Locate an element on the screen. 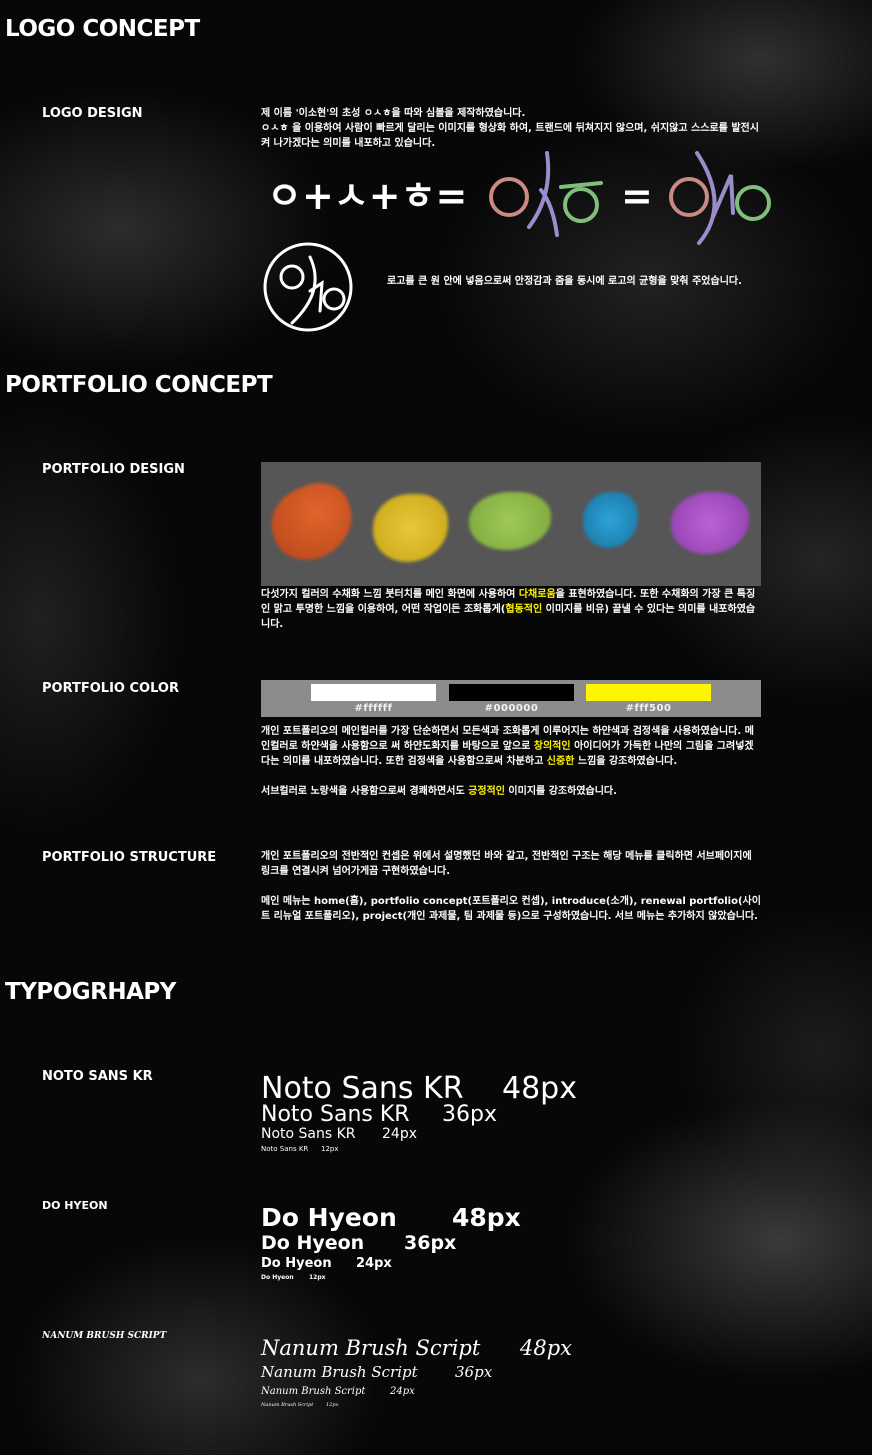  logo-desc-line1: 제 이름 '이소현'의 초성 ㅇㅅㅎ을 따와 심볼을 제작하였습니다. is located at coordinates (393, 113).